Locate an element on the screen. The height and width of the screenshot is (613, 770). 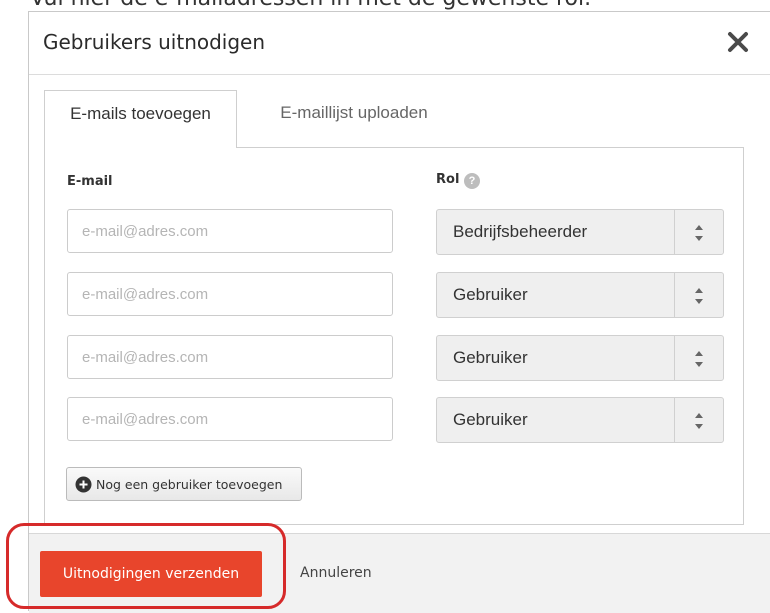
role-select-3: Gebruiker is located at coordinates (580, 358).